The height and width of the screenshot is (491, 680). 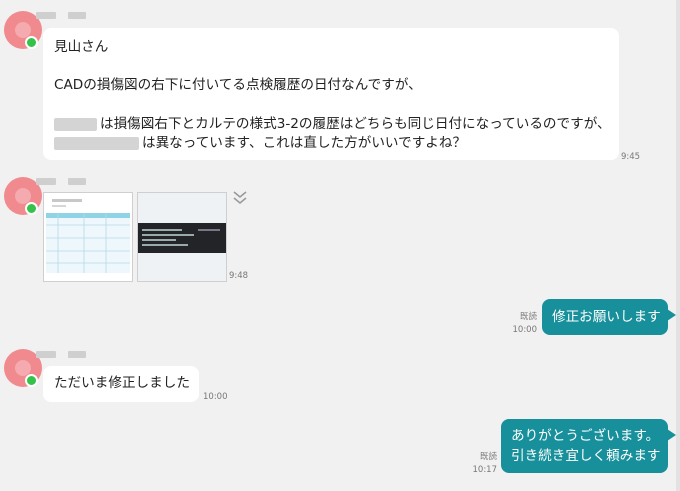 I want to click on terminal-screenshot-thumbnail, so click(x=182, y=237).